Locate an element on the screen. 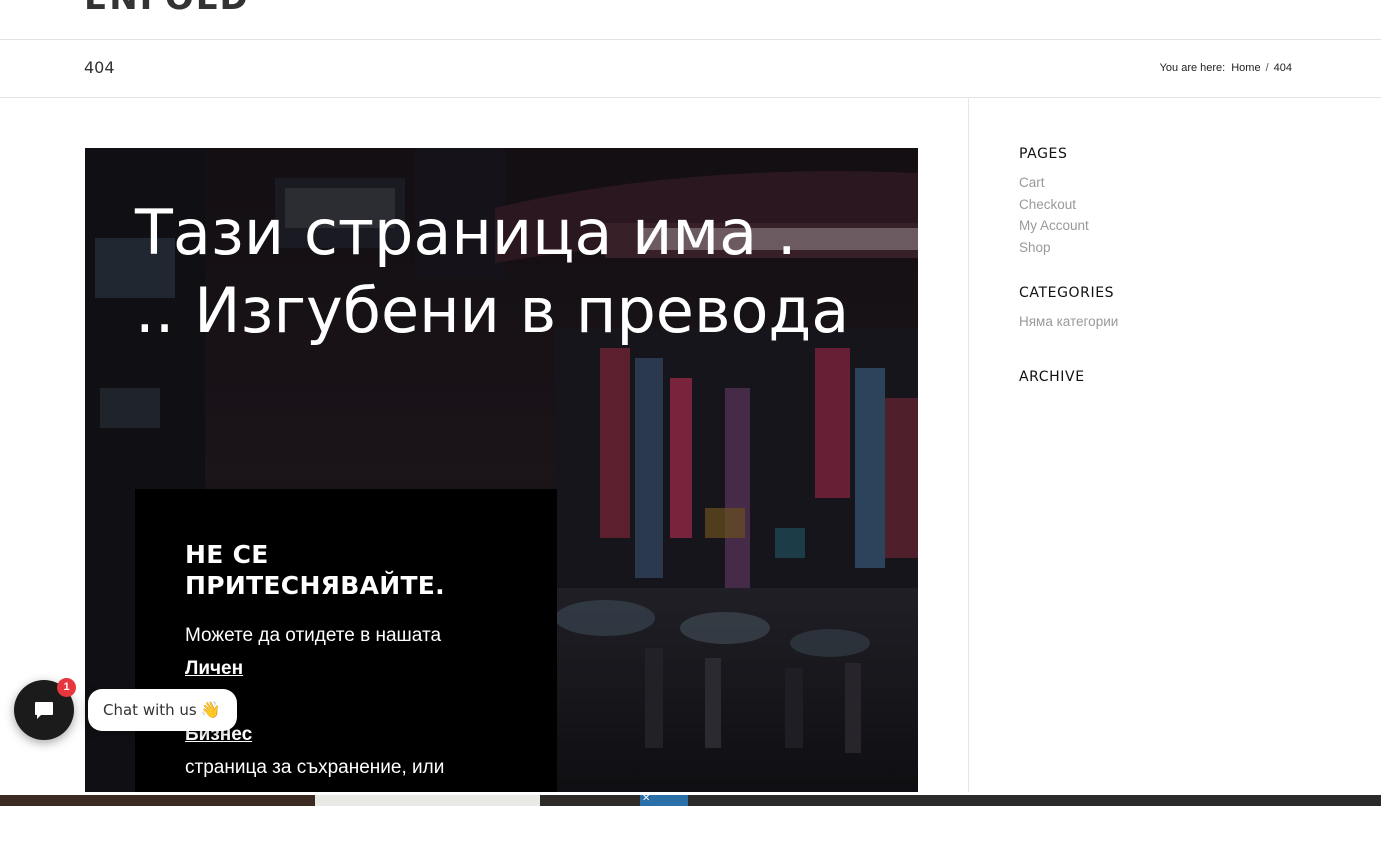 The width and height of the screenshot is (1381, 851). breadcrumb: You are here: Home / 404 is located at coordinates (1226, 68).